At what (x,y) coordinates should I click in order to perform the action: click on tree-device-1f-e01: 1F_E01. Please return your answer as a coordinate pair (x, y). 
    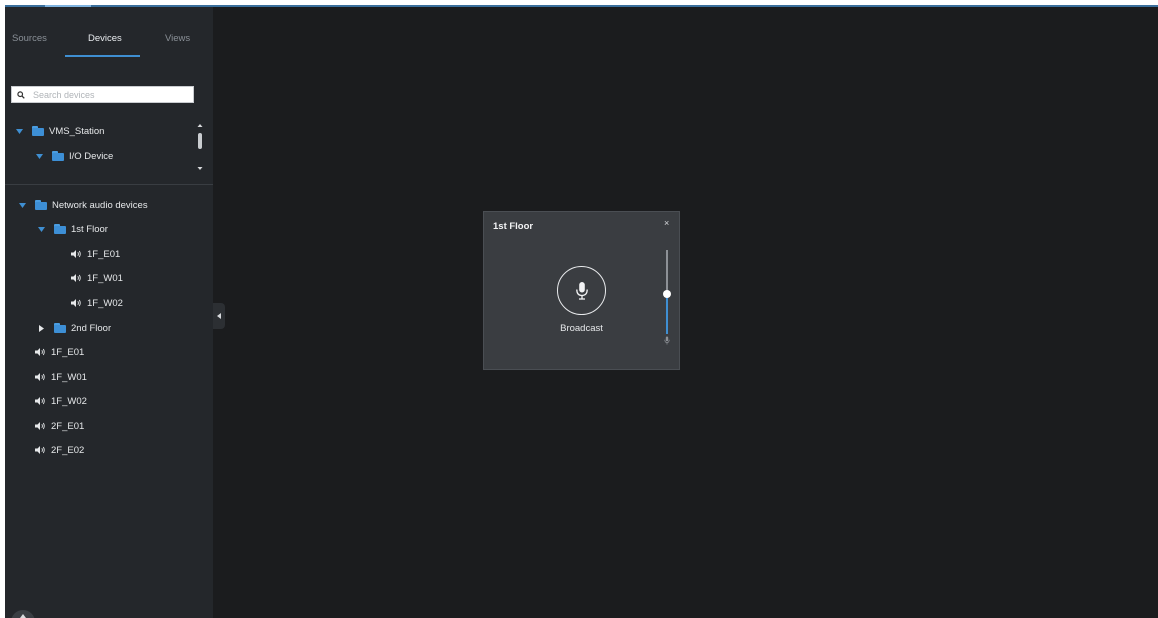
    Looking at the image, I should click on (95, 254).